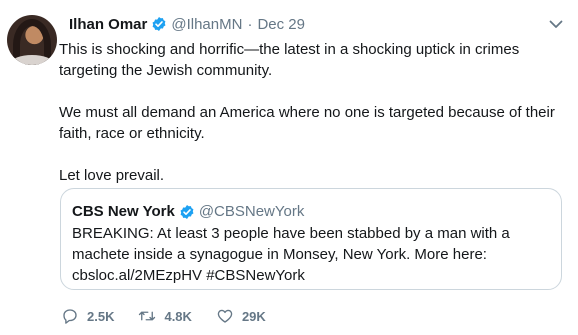 This screenshot has width=578, height=335. Describe the element at coordinates (112, 175) in the screenshot. I see `tweet-paragraph: Let love prevail.` at that location.